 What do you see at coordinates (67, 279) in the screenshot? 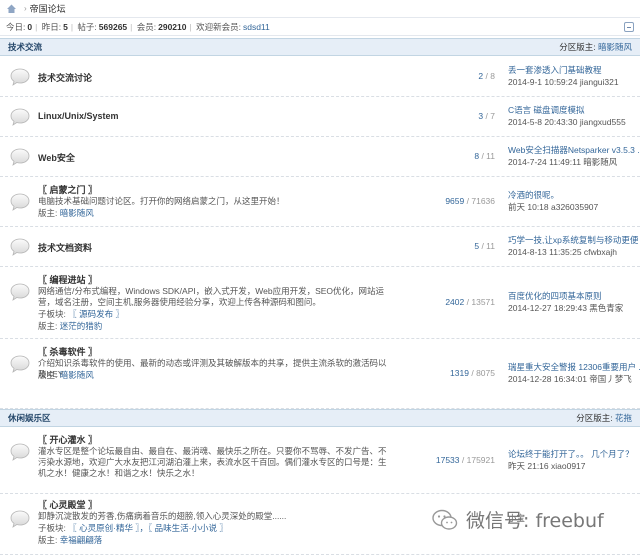
I see `forum-name-link: 〖 编程进站 〗` at bounding box center [67, 279].